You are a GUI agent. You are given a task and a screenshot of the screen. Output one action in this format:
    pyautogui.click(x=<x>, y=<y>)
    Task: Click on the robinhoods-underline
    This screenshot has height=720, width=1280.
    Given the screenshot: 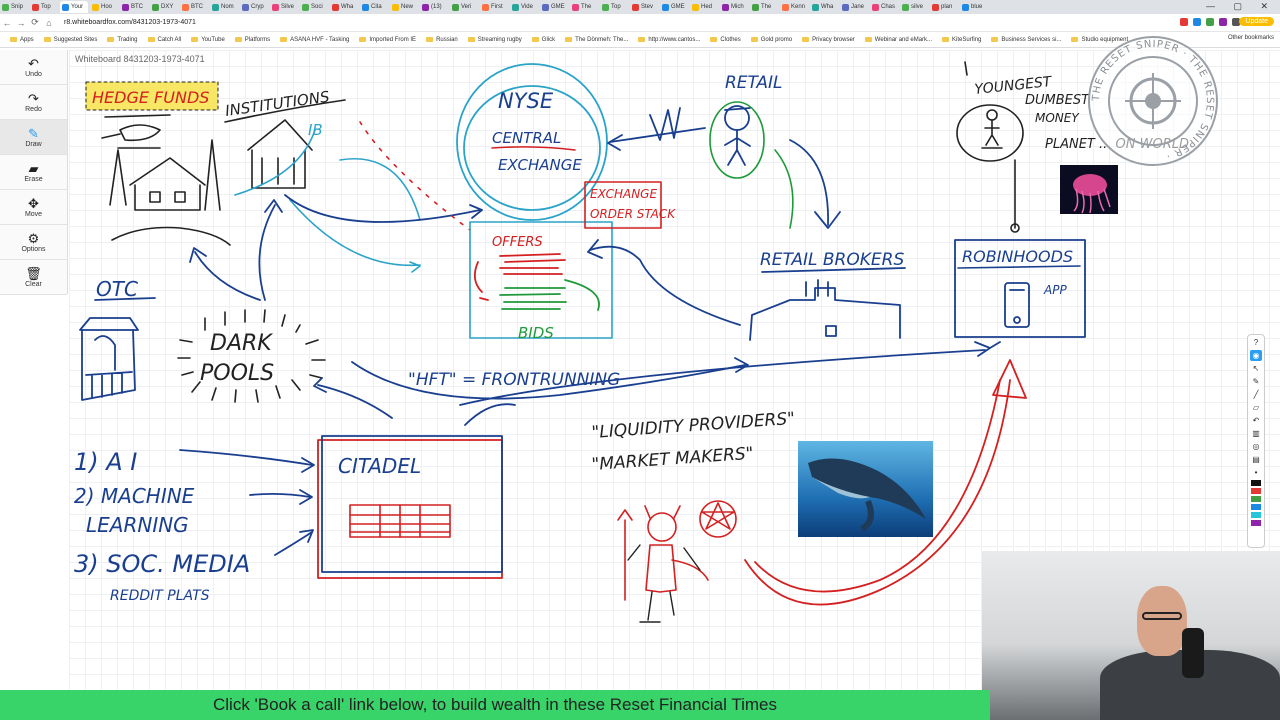 What is the action you would take?
    pyautogui.click(x=1019, y=267)
    